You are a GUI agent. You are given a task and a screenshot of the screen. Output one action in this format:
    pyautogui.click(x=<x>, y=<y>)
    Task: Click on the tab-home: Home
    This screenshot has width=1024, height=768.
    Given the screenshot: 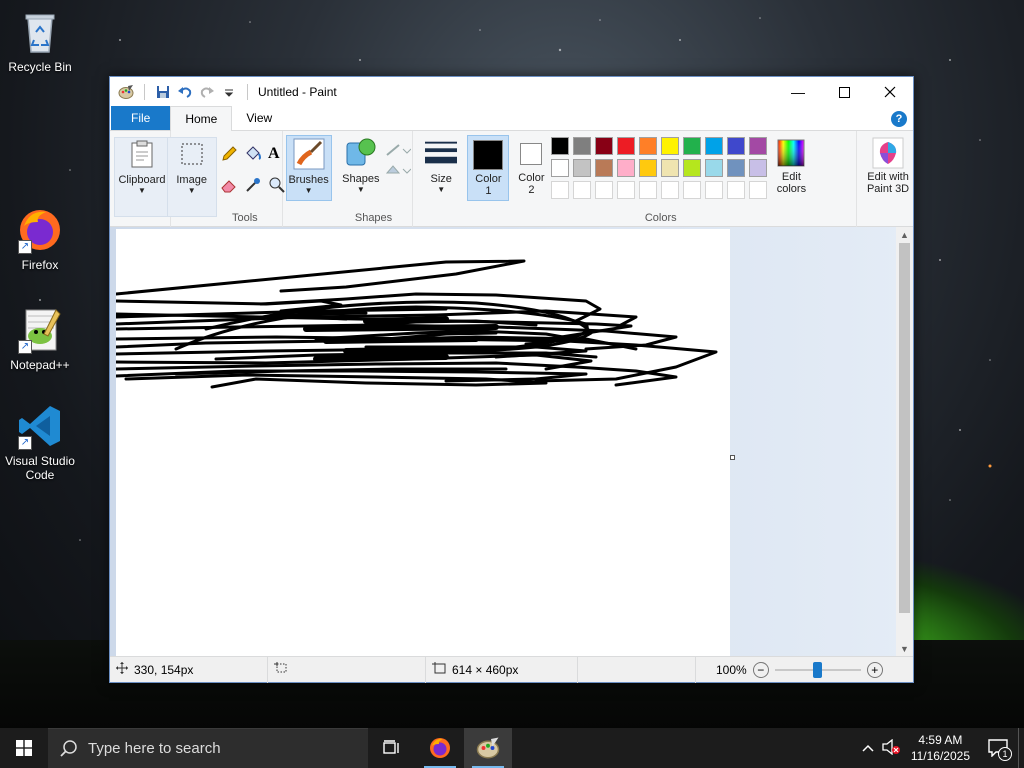 What is the action you would take?
    pyautogui.click(x=201, y=118)
    